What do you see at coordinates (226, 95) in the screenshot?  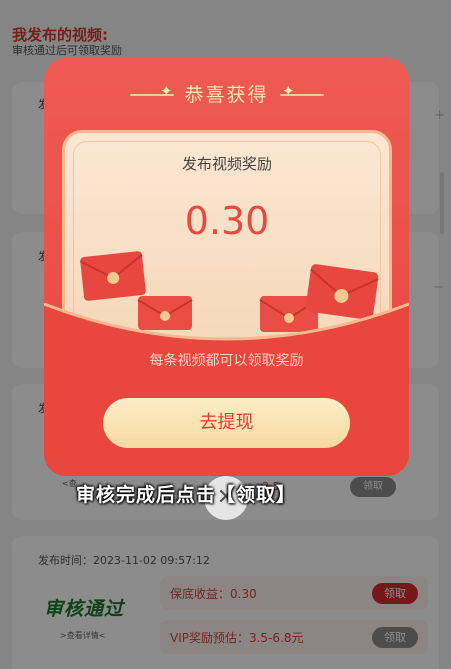 I see `modal-title: 恭喜获得` at bounding box center [226, 95].